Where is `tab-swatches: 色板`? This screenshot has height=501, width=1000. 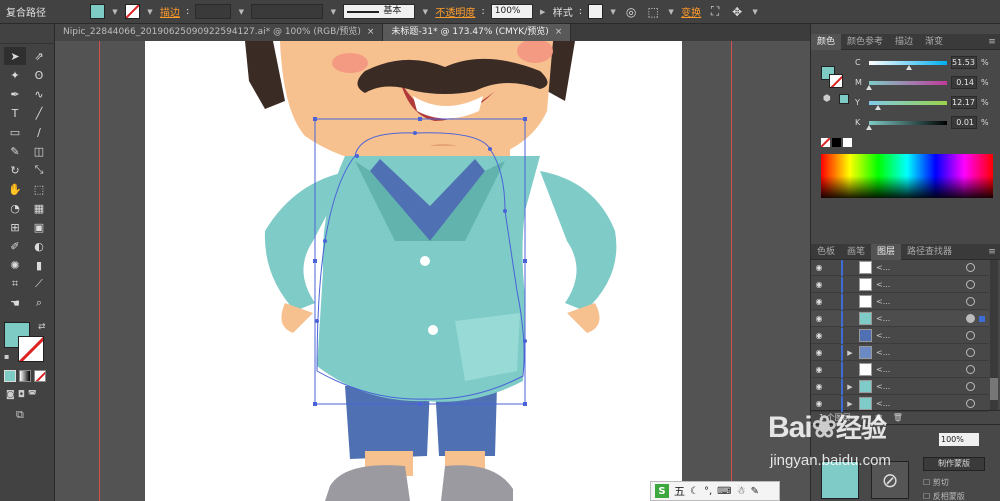
tab-swatches: 色板 is located at coordinates (826, 252).